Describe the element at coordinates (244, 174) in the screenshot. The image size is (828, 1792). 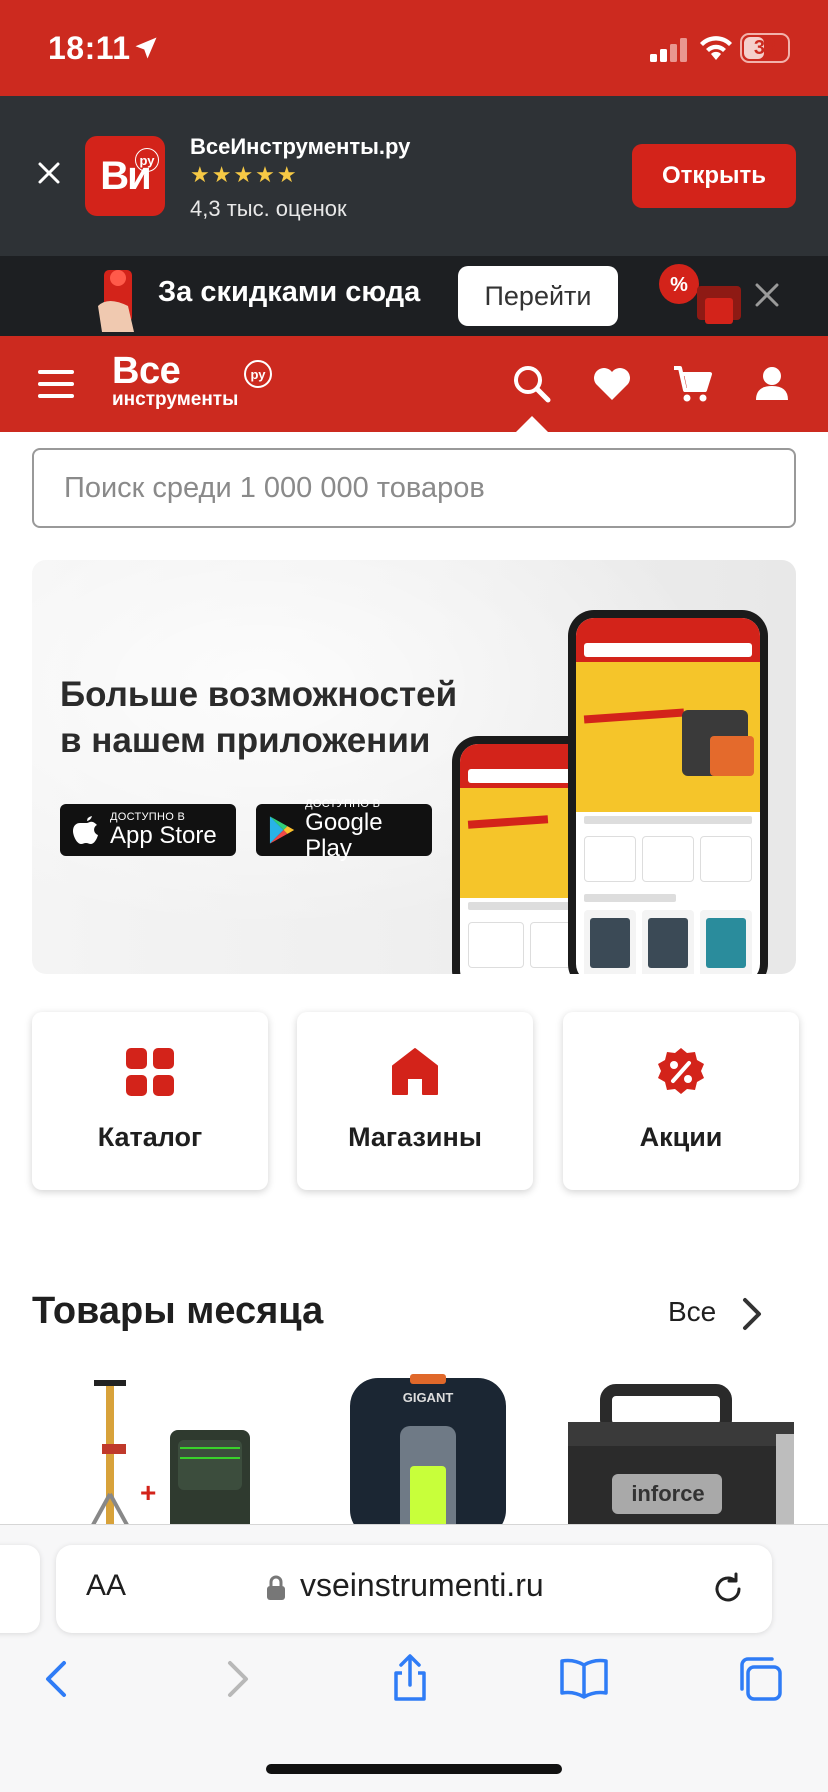
I see `rating-stars: ★★★★★` at that location.